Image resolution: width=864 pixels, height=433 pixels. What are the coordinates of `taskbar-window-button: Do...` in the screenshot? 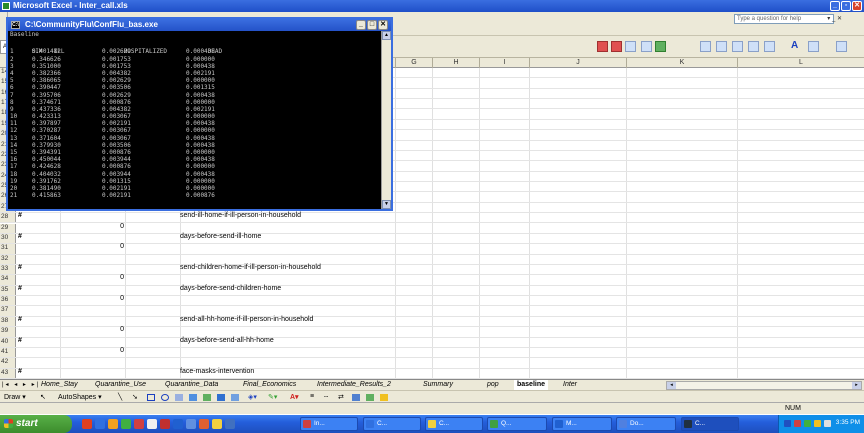 It's located at (646, 424).